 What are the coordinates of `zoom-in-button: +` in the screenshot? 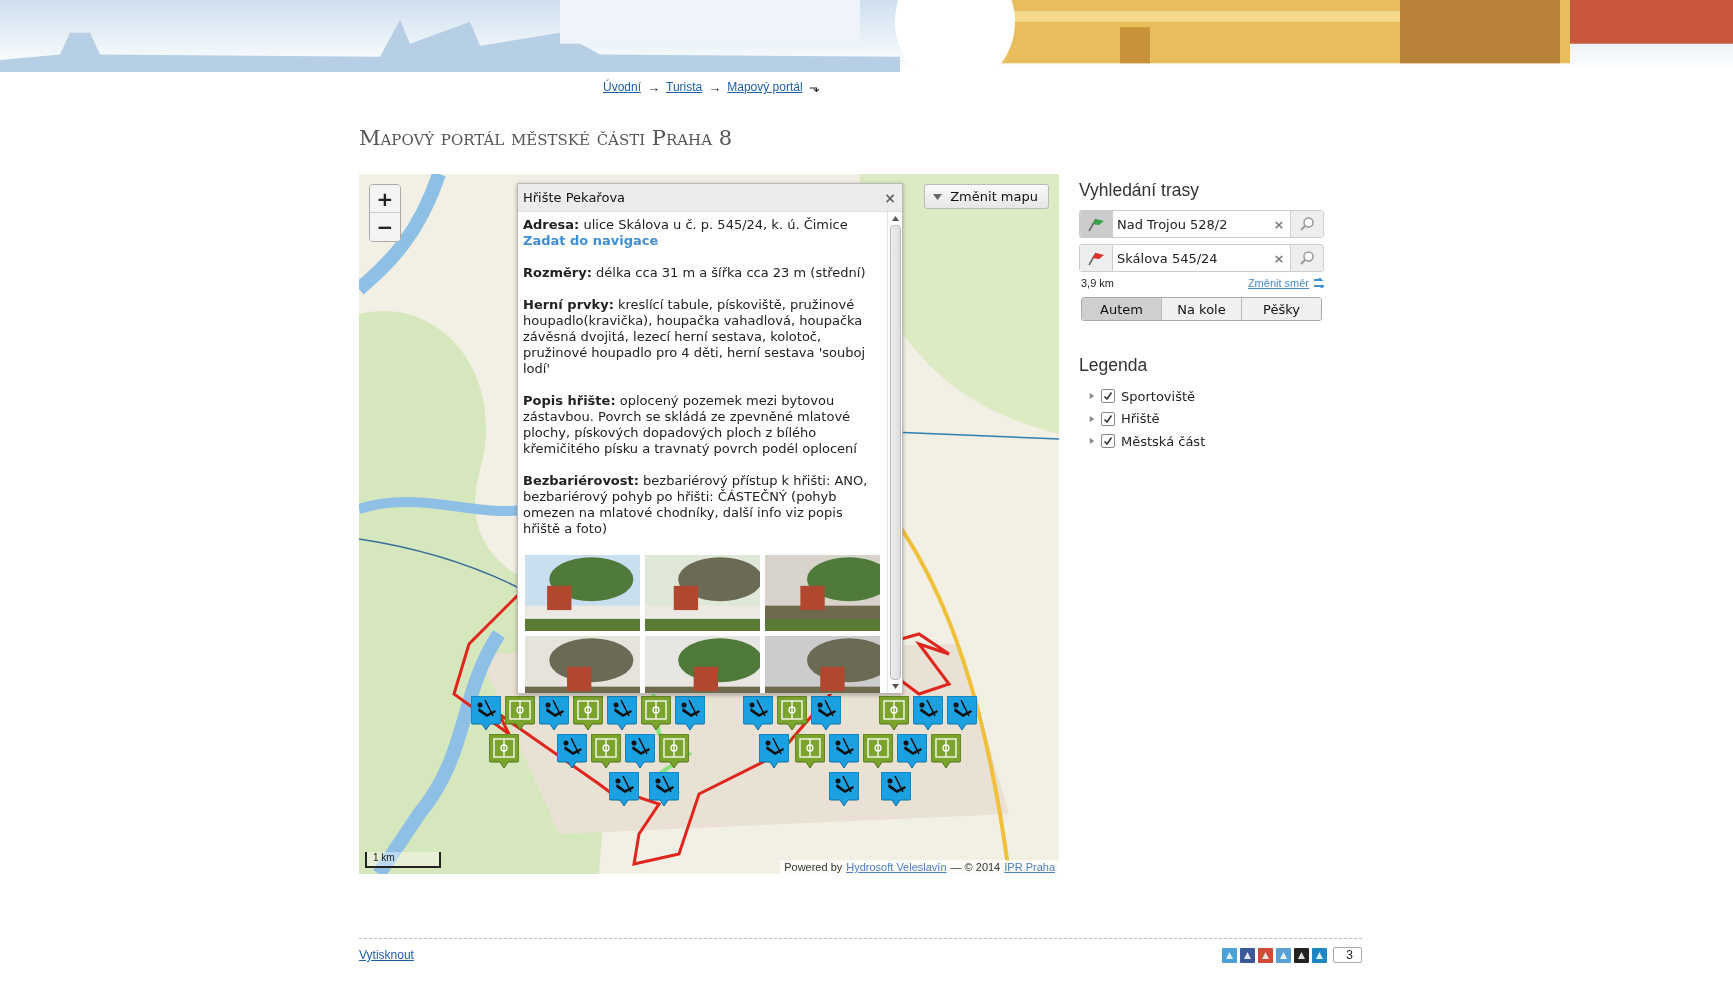 It's located at (385, 199).